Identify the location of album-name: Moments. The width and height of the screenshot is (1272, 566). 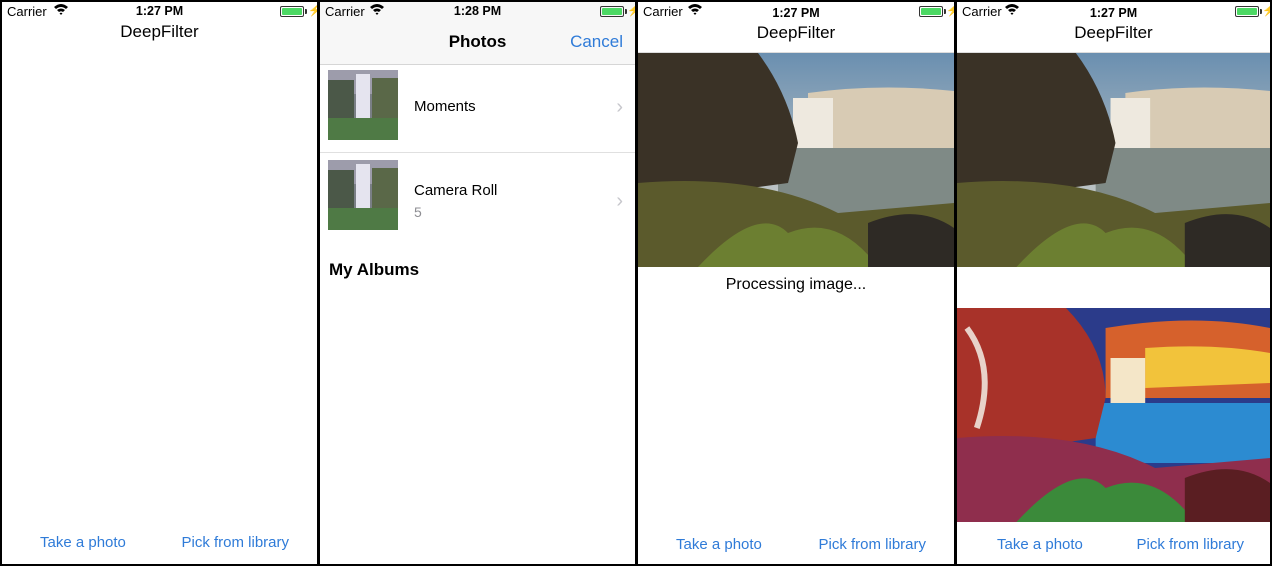
(445, 106).